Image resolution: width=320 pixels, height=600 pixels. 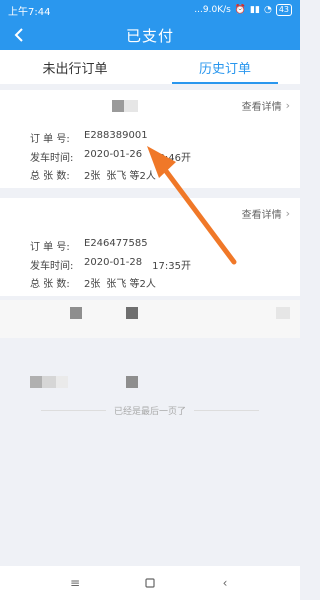 I want to click on order-number-value: E246477585, so click(x=116, y=243).